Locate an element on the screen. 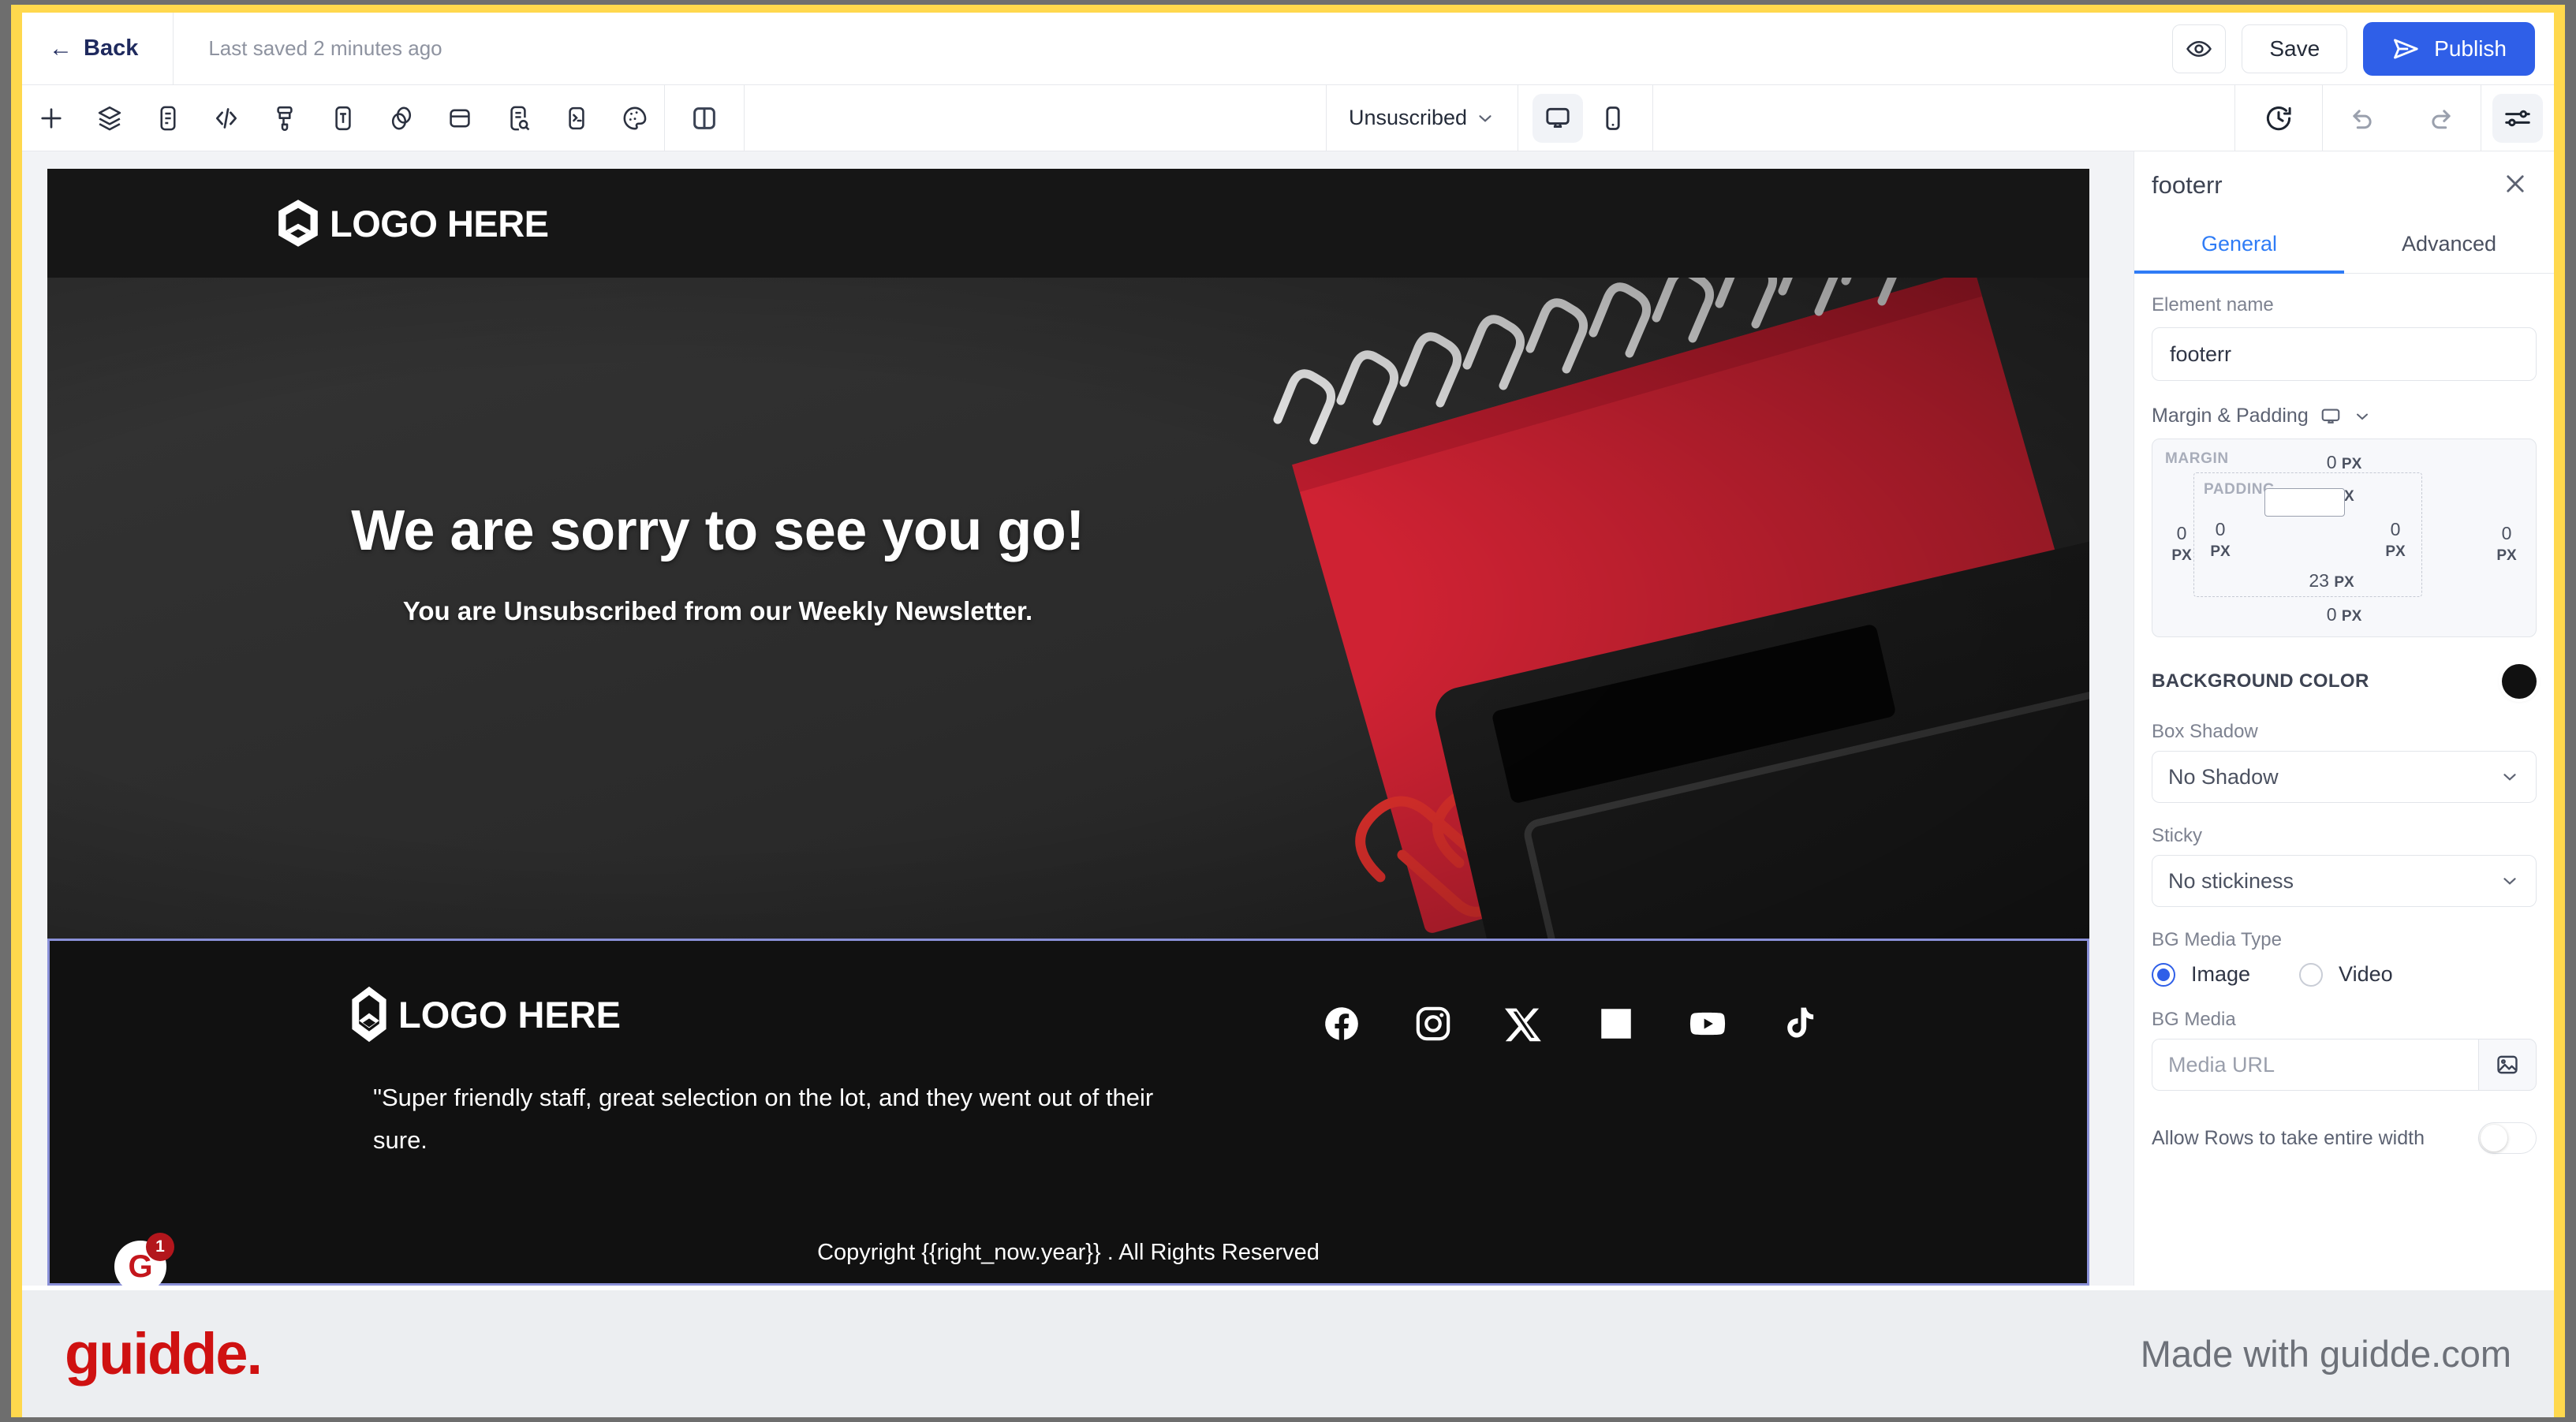  header-logo-text: LOGO HERE is located at coordinates (439, 223).